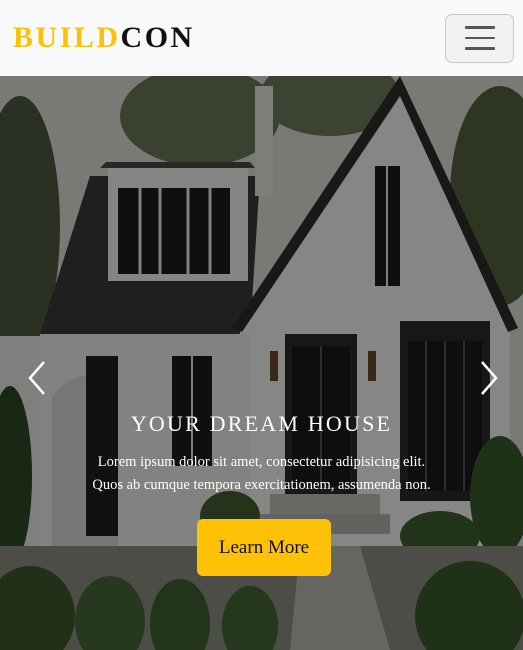 This screenshot has width=523, height=650. I want to click on navbar: BUILDCON, so click(261, 38).